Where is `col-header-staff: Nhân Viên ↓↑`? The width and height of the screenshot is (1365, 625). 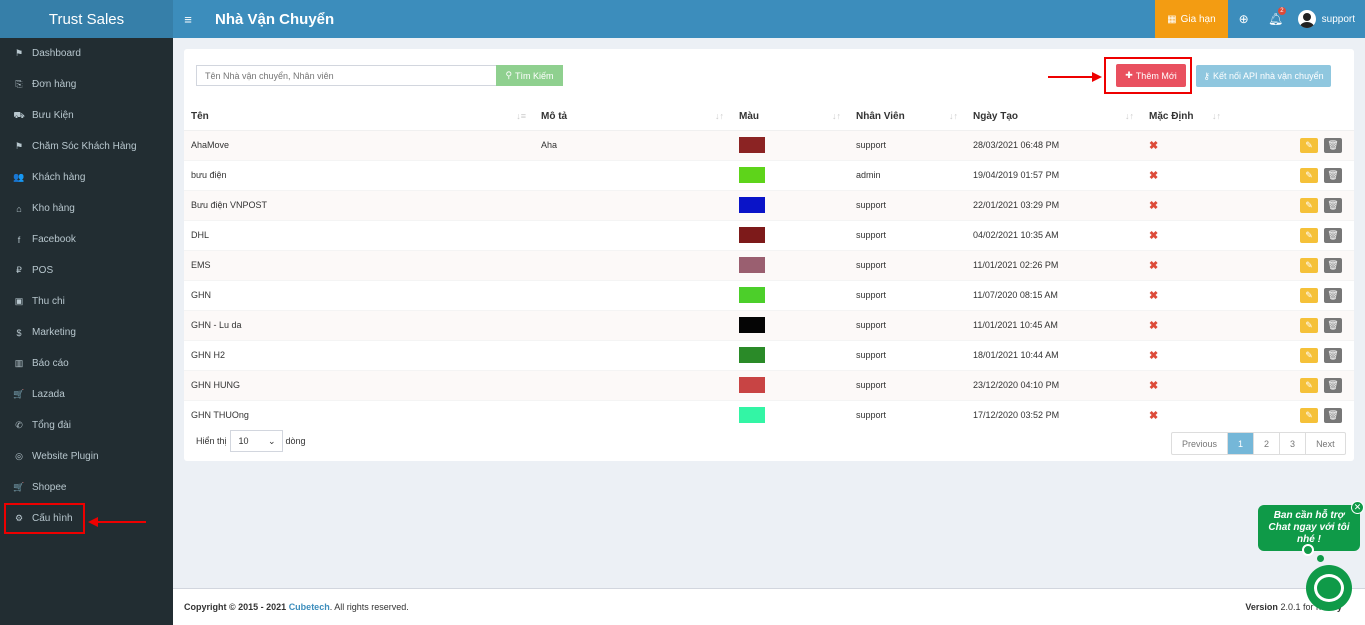 col-header-staff: Nhân Viên ↓↑ is located at coordinates (907, 117).